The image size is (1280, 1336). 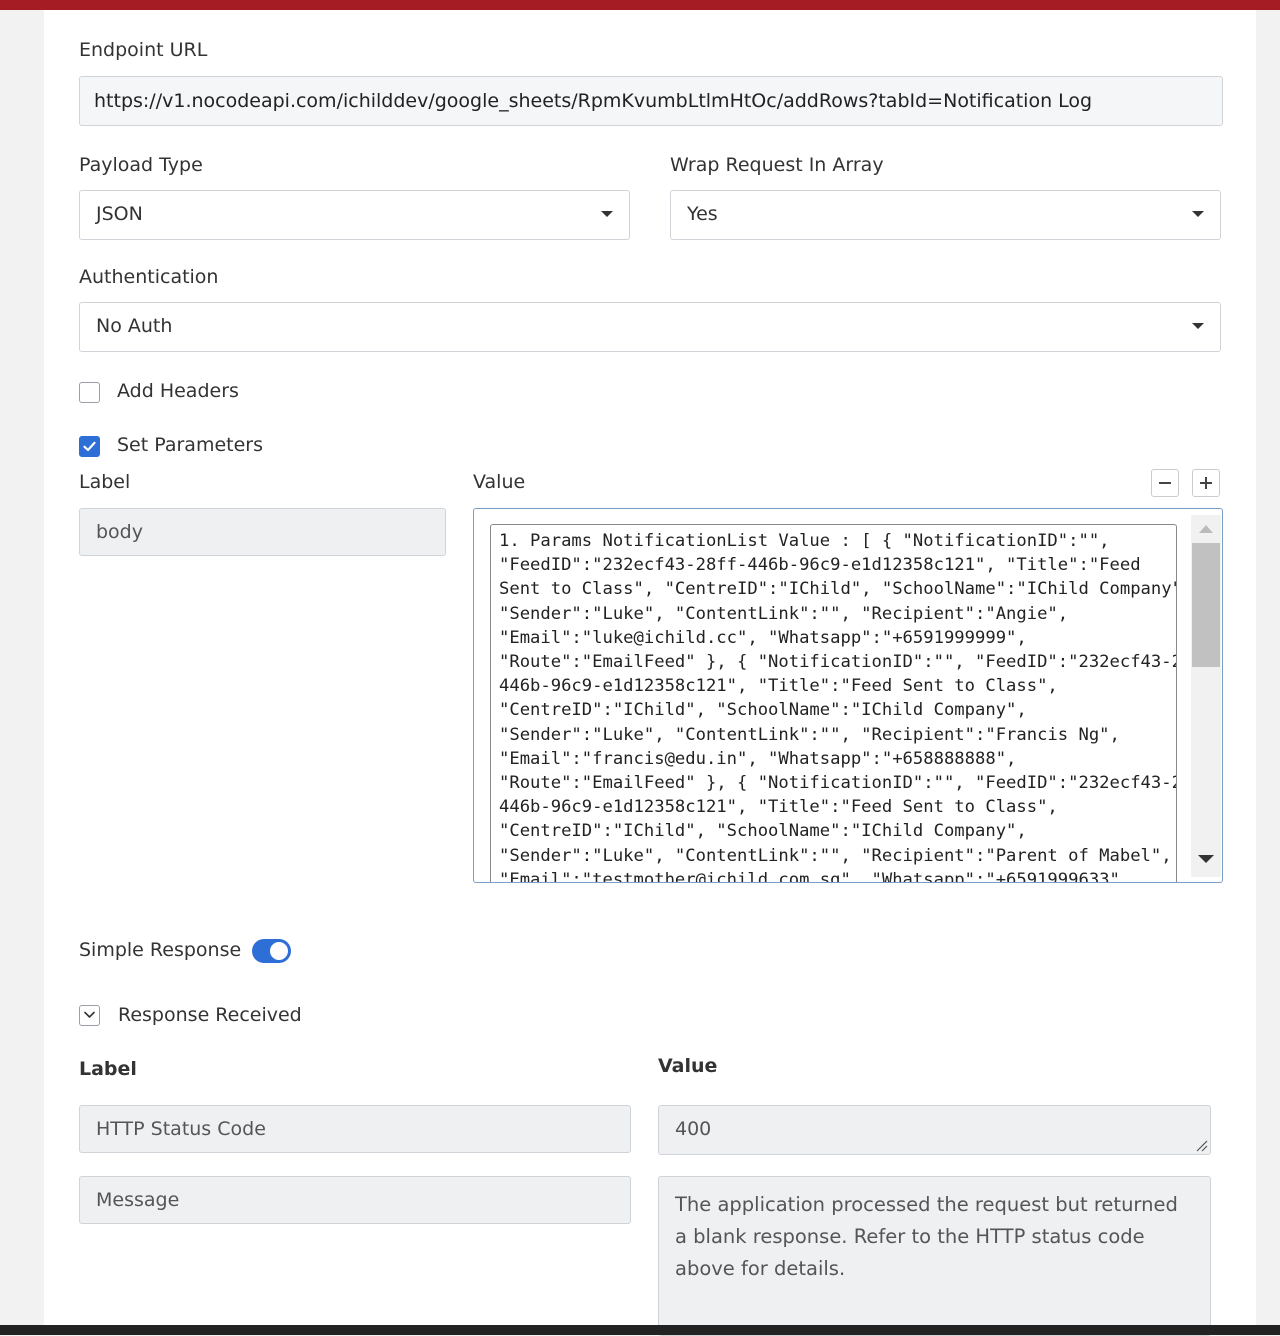 I want to click on add-parameter-button, so click(x=1206, y=483).